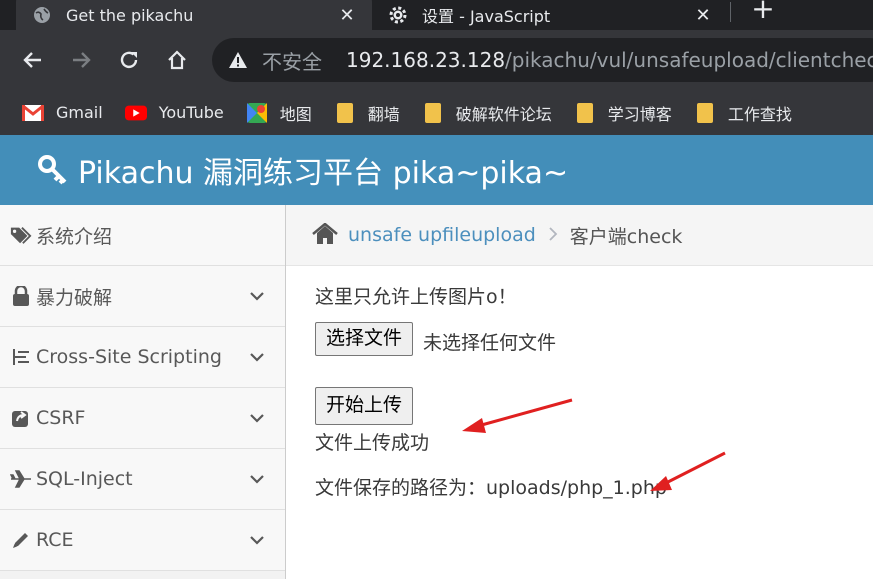 Image resolution: width=873 pixels, height=579 pixels. Describe the element at coordinates (33, 113) in the screenshot. I see `gmail-icon` at that location.